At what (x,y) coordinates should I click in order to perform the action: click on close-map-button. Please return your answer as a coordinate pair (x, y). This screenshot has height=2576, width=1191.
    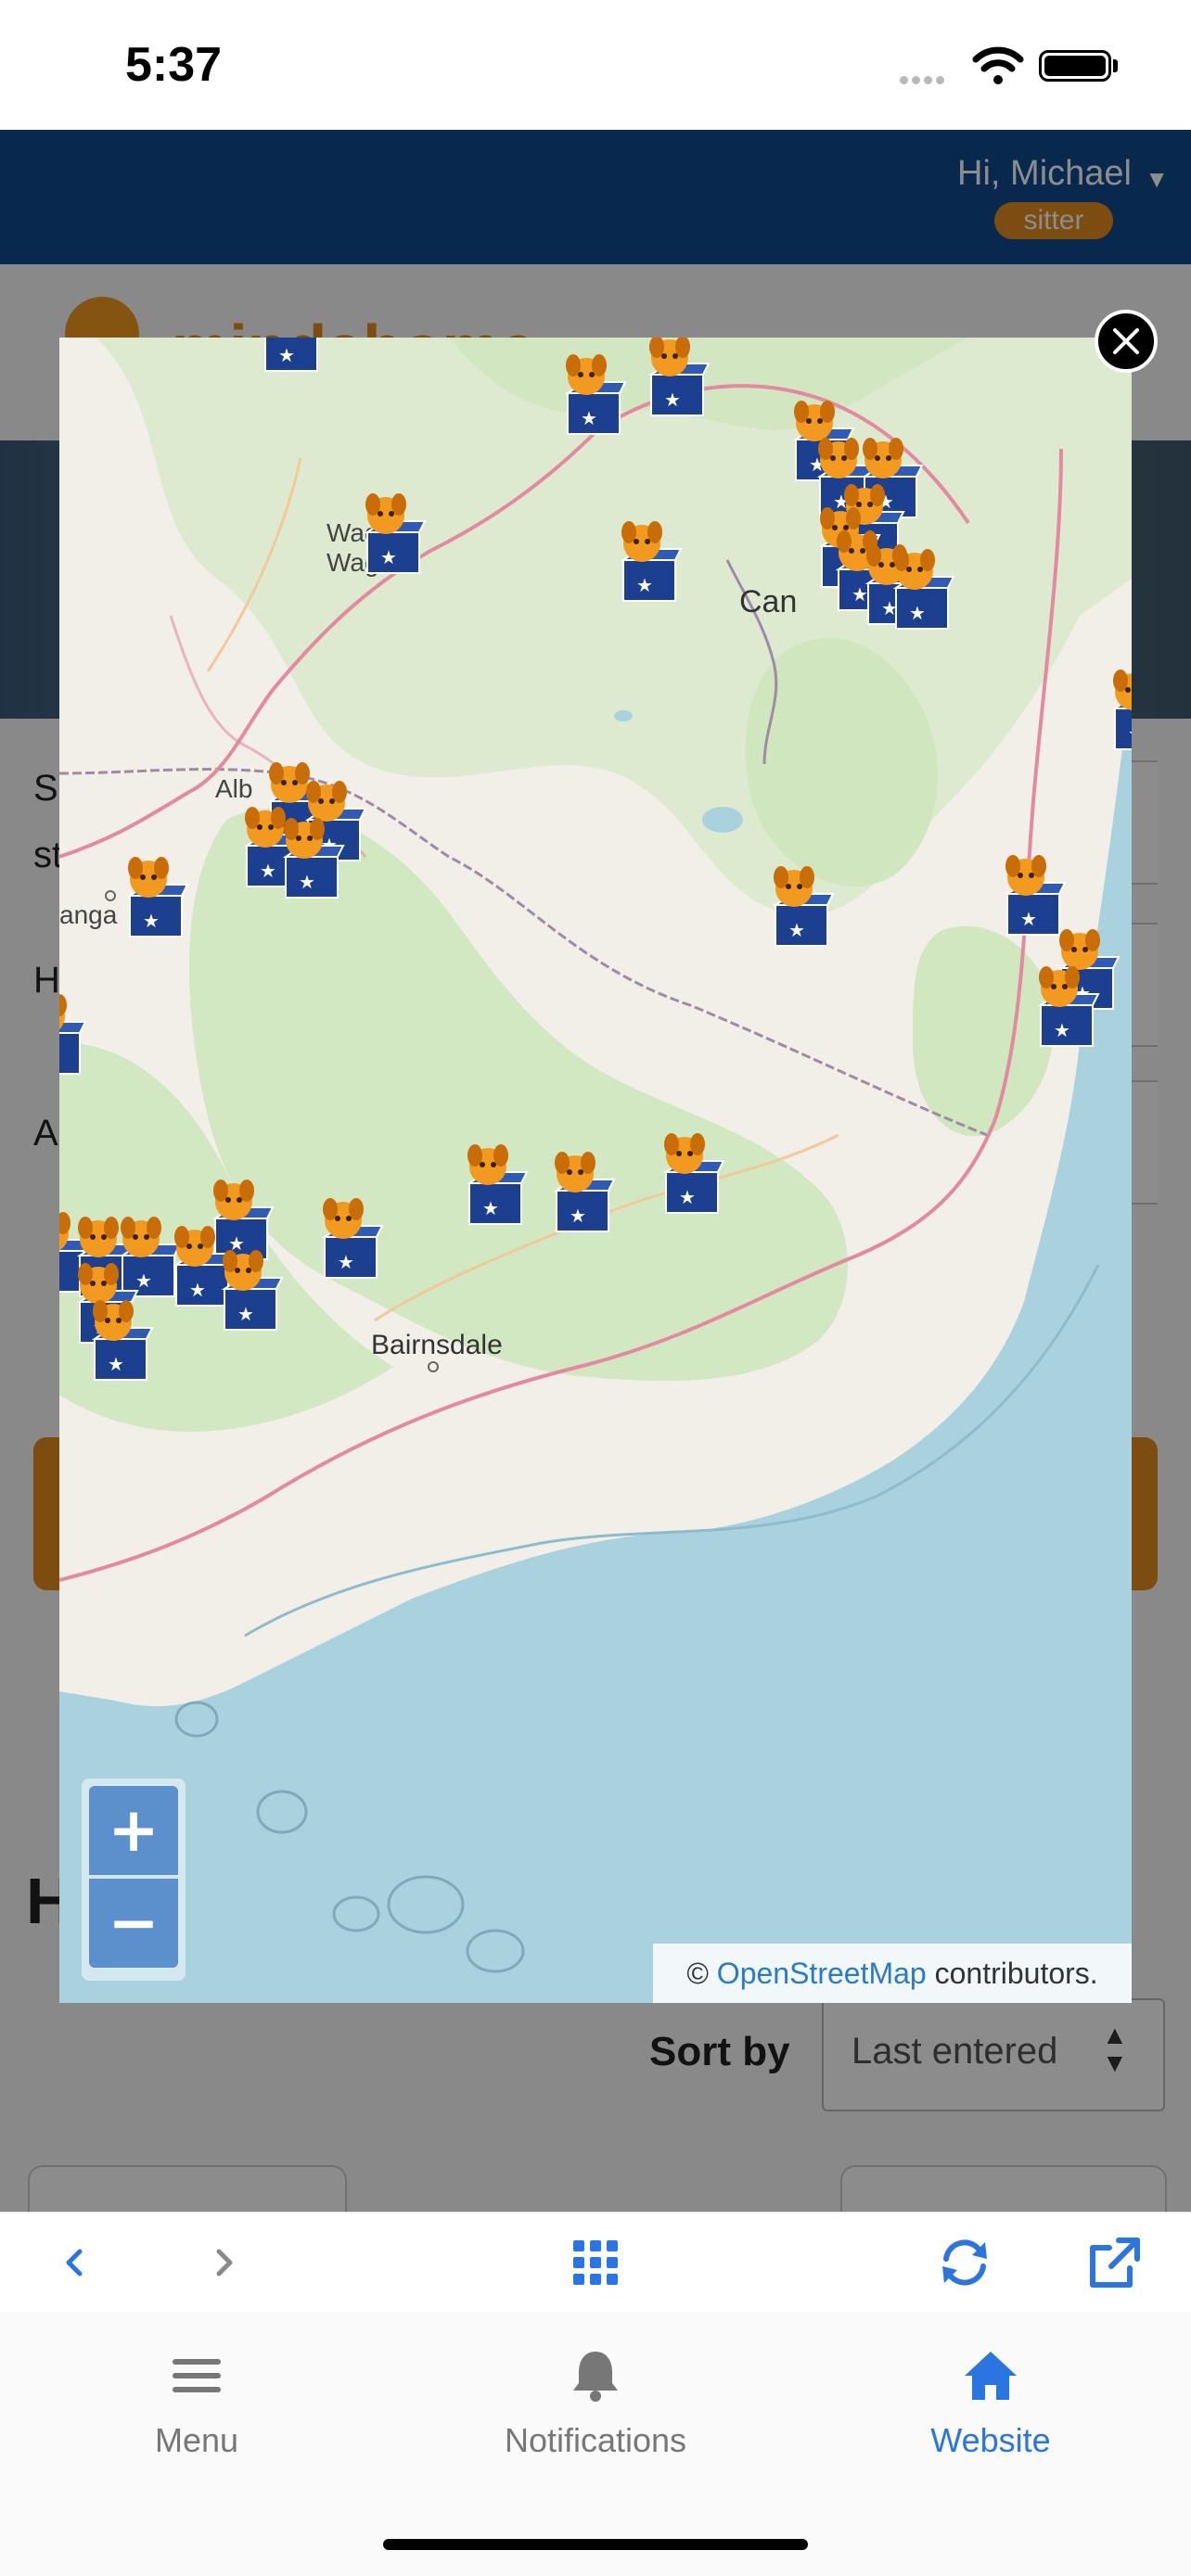
    Looking at the image, I should click on (1126, 341).